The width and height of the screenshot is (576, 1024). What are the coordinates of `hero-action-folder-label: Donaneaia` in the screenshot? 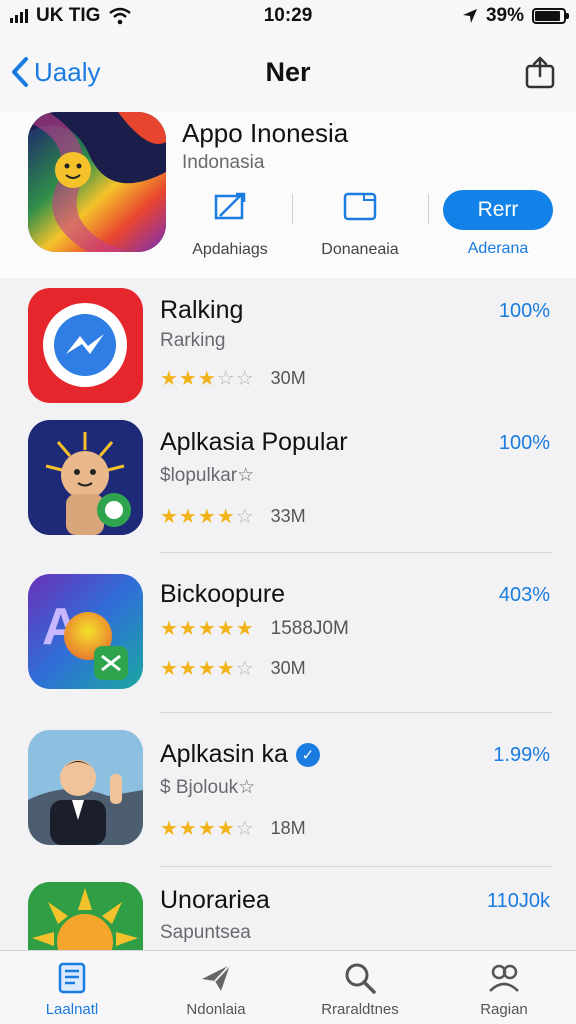 It's located at (360, 249).